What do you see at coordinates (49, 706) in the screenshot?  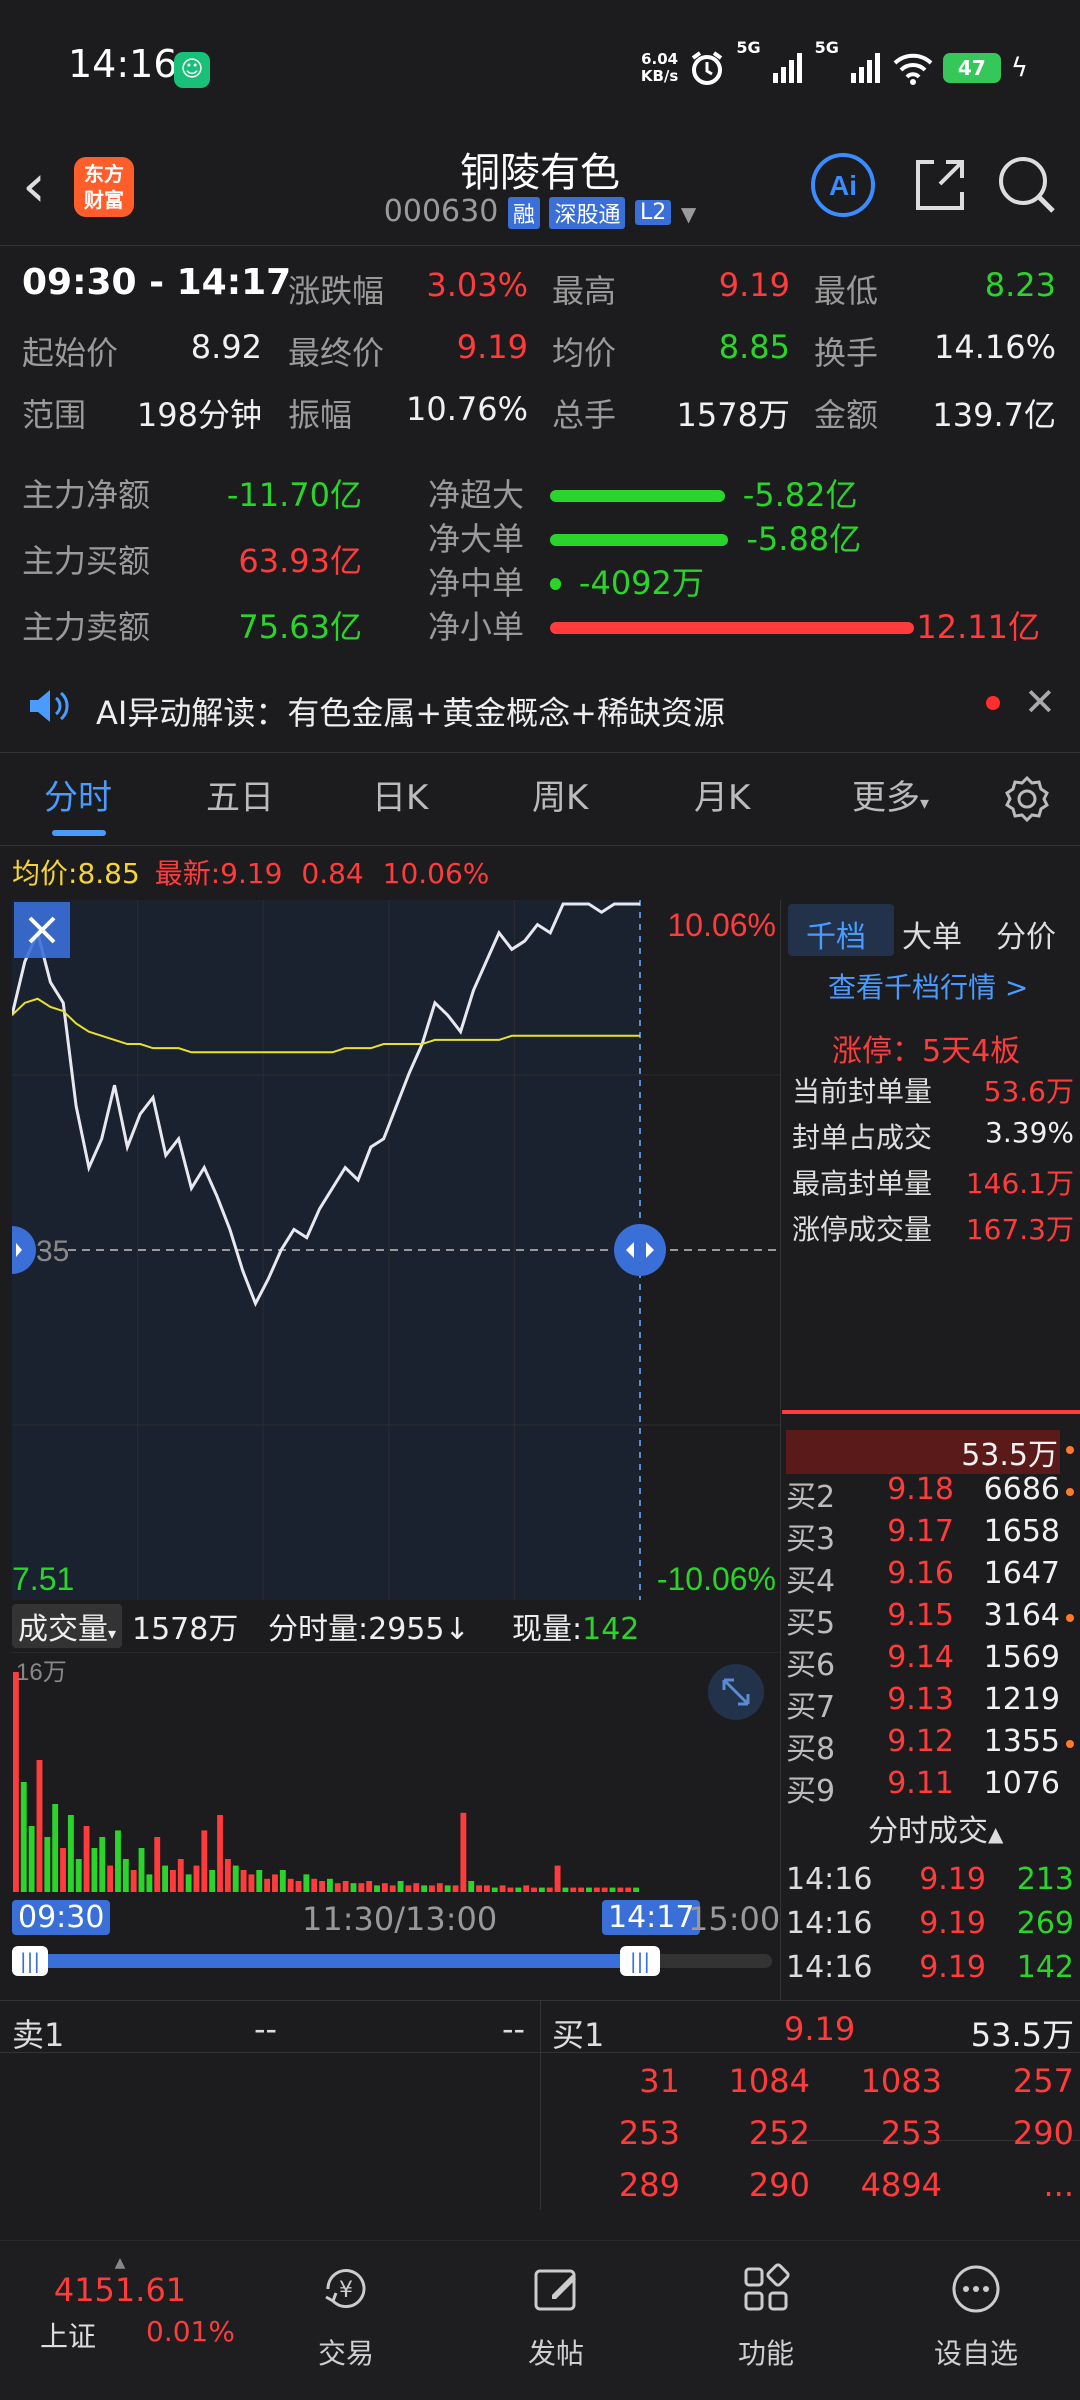 I see `speaker-icon` at bounding box center [49, 706].